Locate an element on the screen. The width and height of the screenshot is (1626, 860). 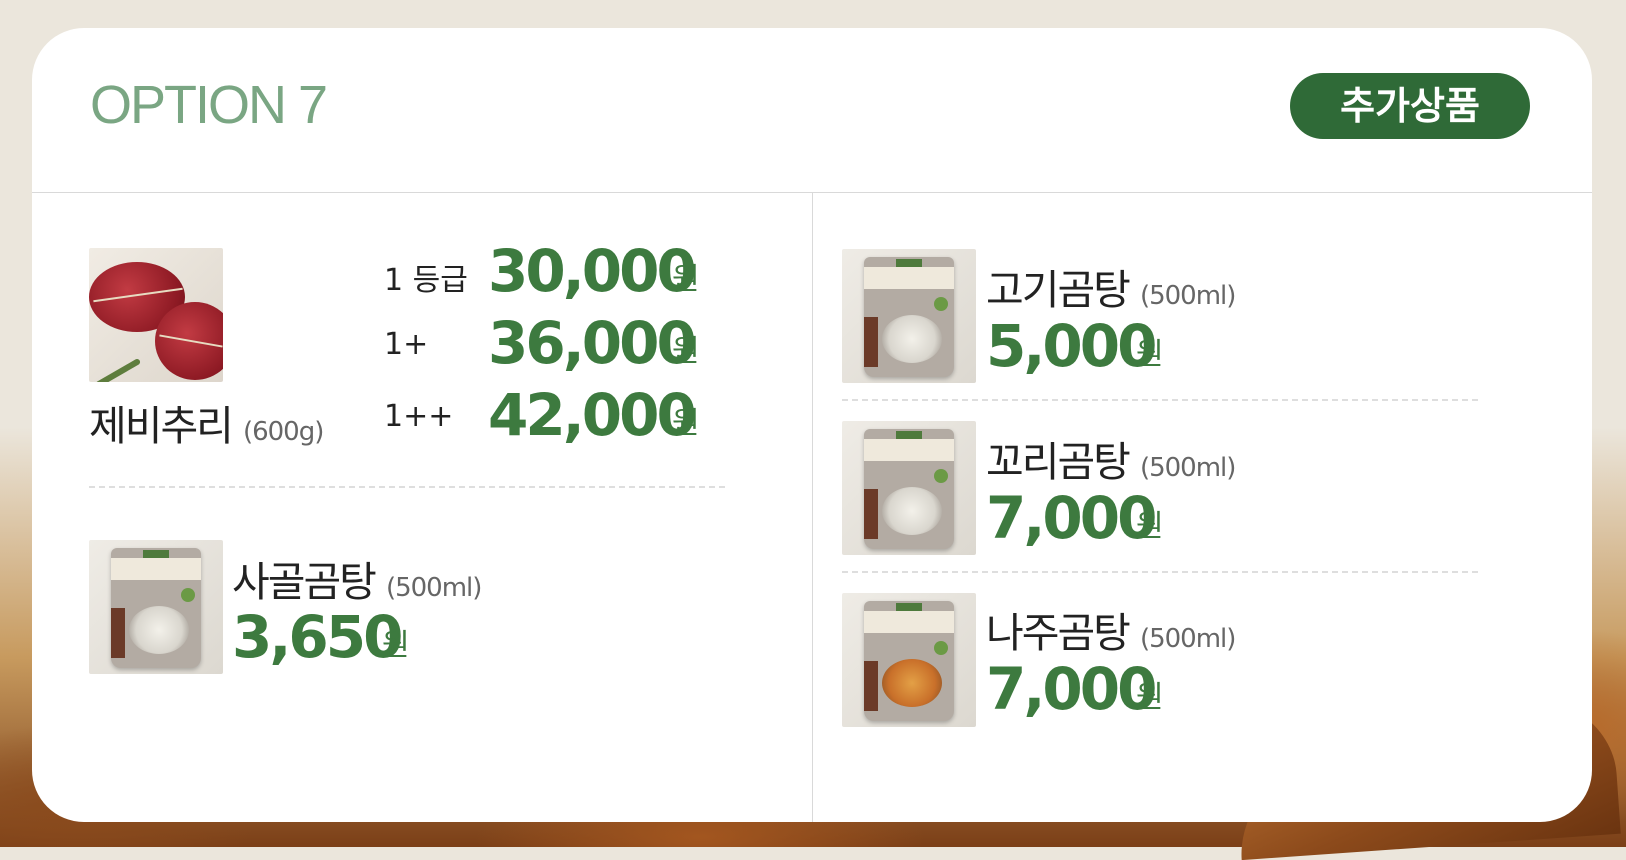
kkori-gomtang-name-row: 꼬리곰탕 (500ml) is located at coordinates (1111, 458).